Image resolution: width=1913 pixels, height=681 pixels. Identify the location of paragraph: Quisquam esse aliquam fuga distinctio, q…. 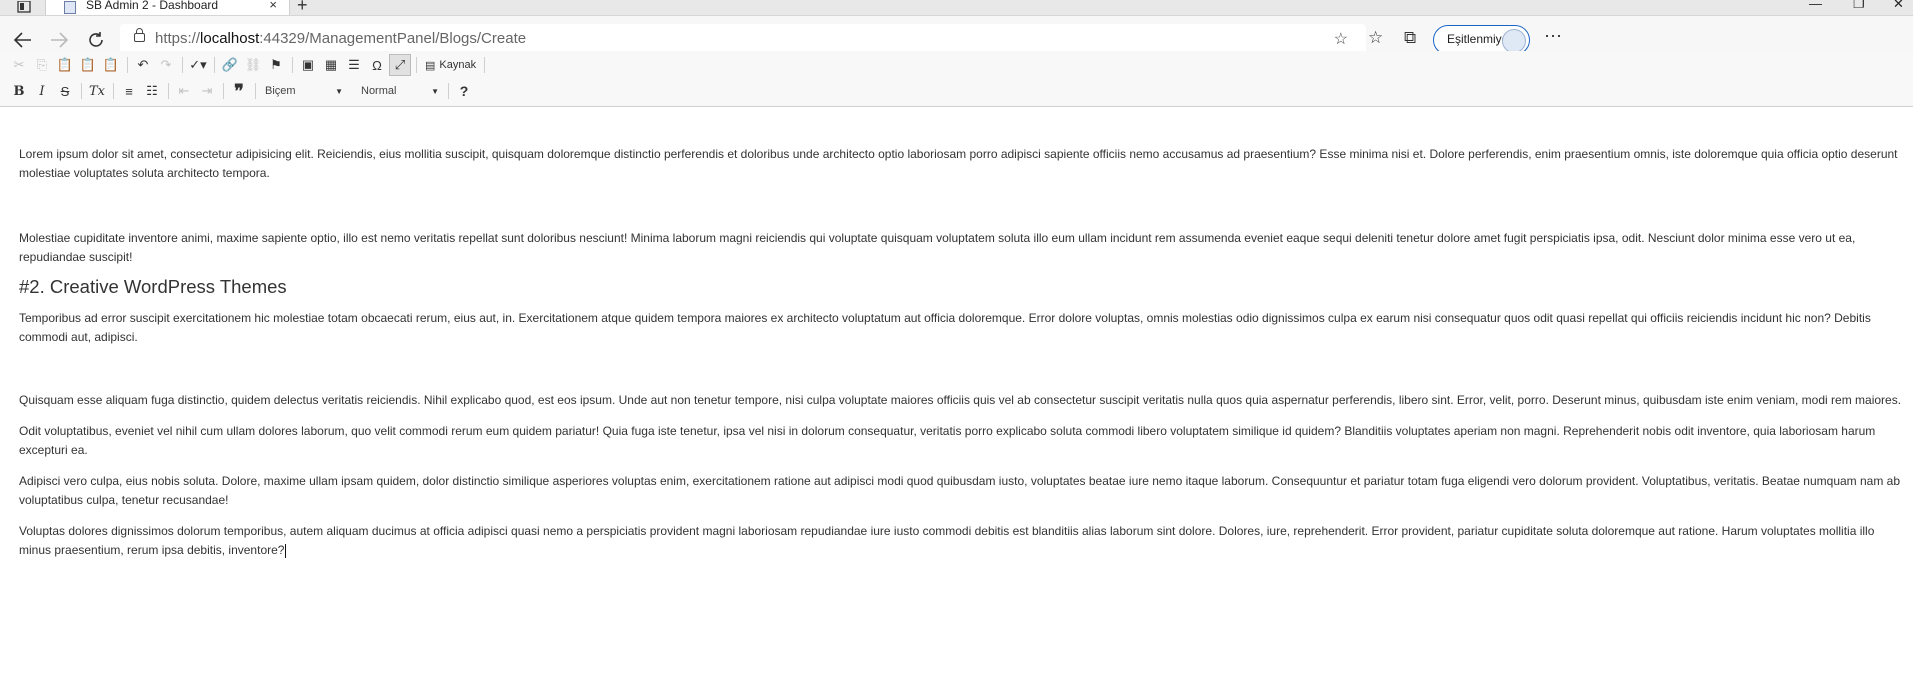
(960, 400).